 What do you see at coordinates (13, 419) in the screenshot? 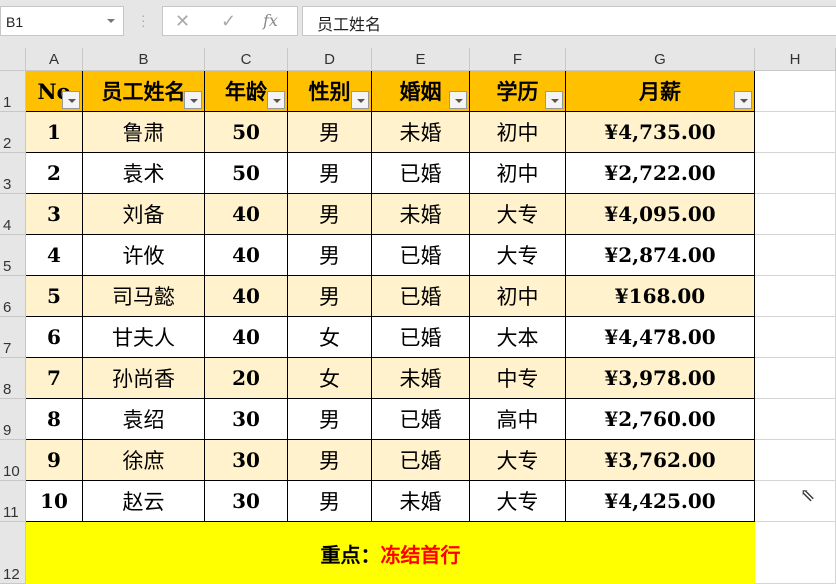
I see `row-header-9: 9` at bounding box center [13, 419].